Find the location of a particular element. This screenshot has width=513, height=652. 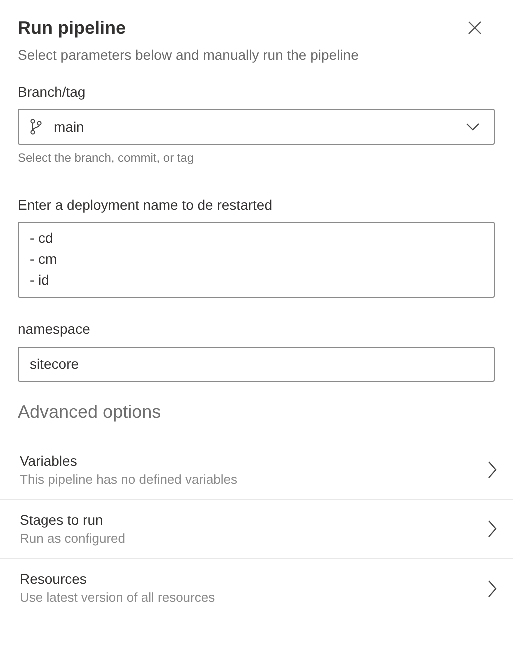

namespace-input: sitecore is located at coordinates (256, 364).